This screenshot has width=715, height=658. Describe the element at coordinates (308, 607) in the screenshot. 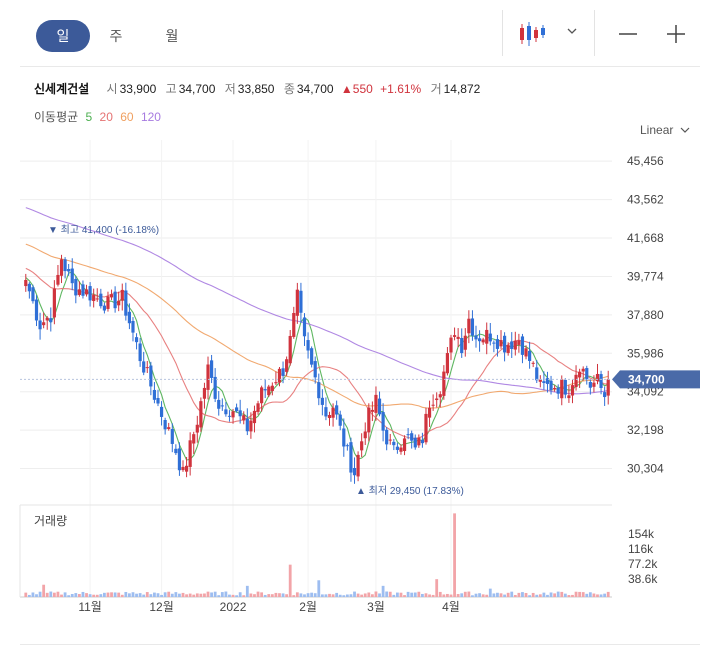

I see `x-tick-label: 2월` at that location.